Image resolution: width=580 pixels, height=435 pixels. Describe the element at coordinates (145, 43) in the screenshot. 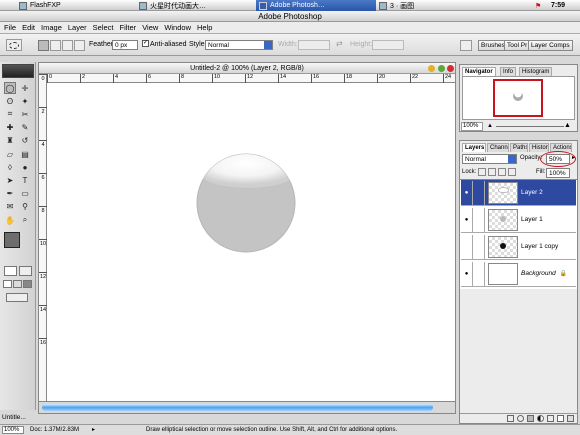

I see `antialiased-checkbox: ✓` at that location.